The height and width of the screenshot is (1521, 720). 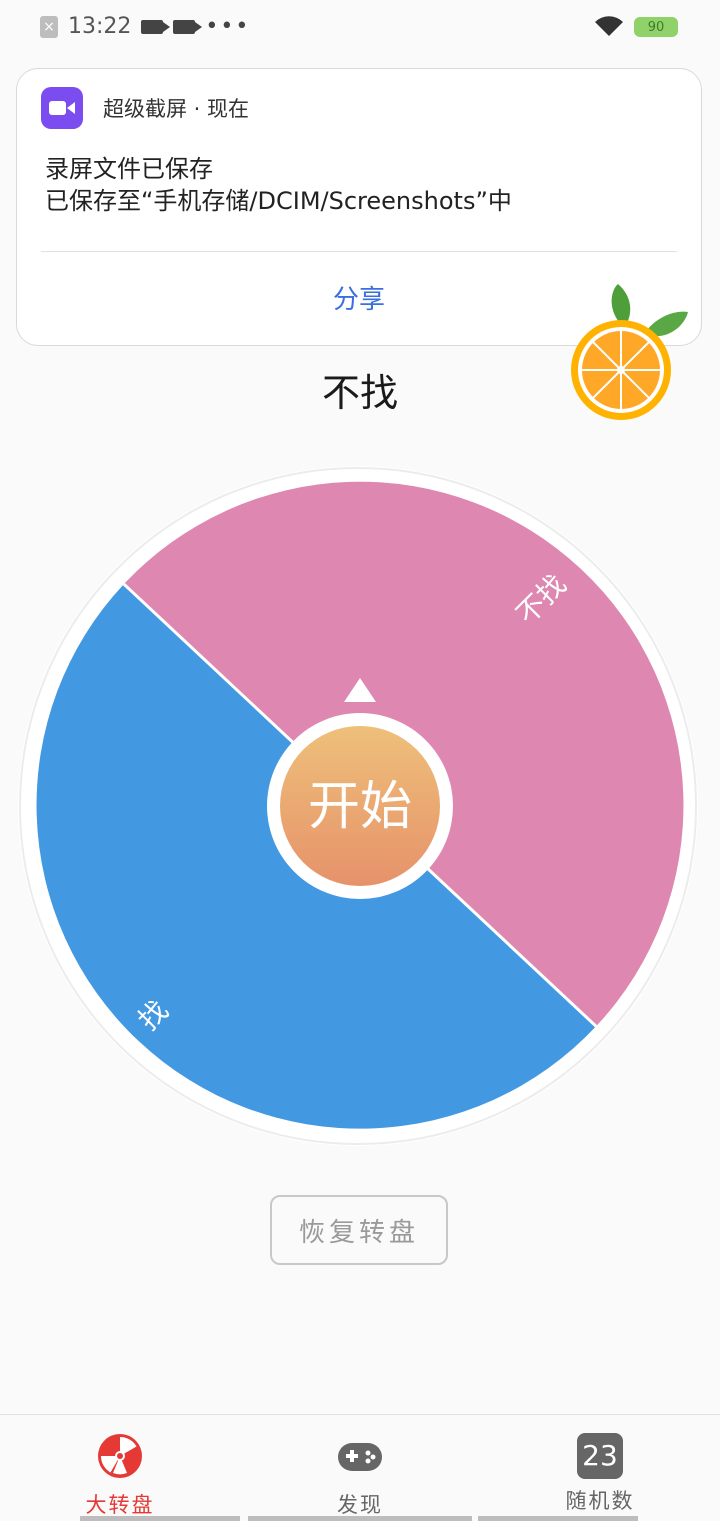 I want to click on gamepad-icon, so click(x=360, y=1457).